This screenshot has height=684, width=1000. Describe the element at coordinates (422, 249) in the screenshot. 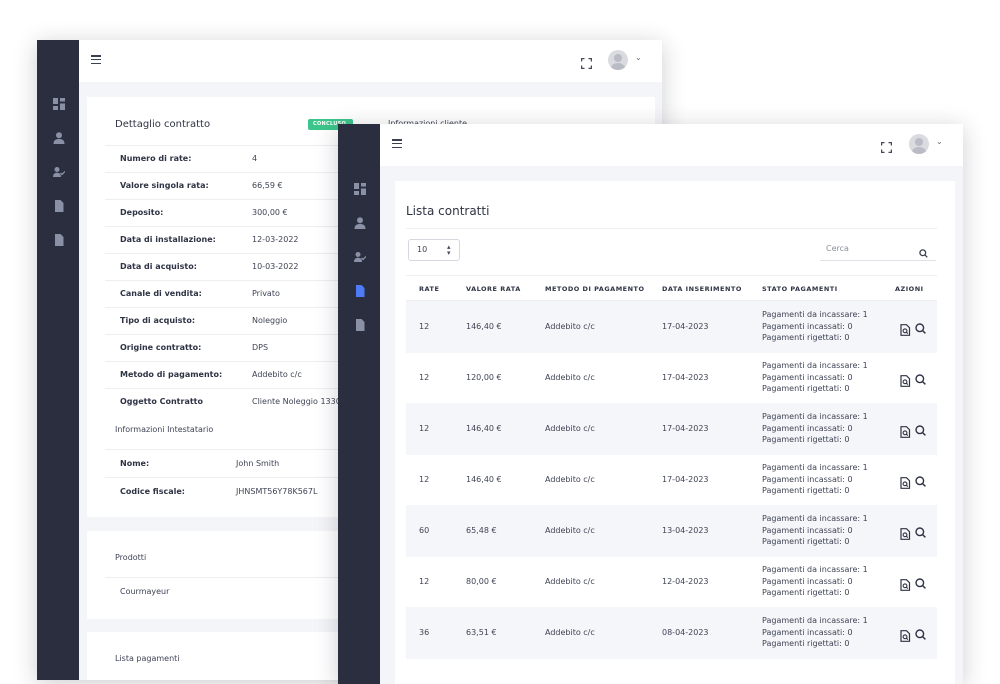

I see `page-size-value: 10` at that location.